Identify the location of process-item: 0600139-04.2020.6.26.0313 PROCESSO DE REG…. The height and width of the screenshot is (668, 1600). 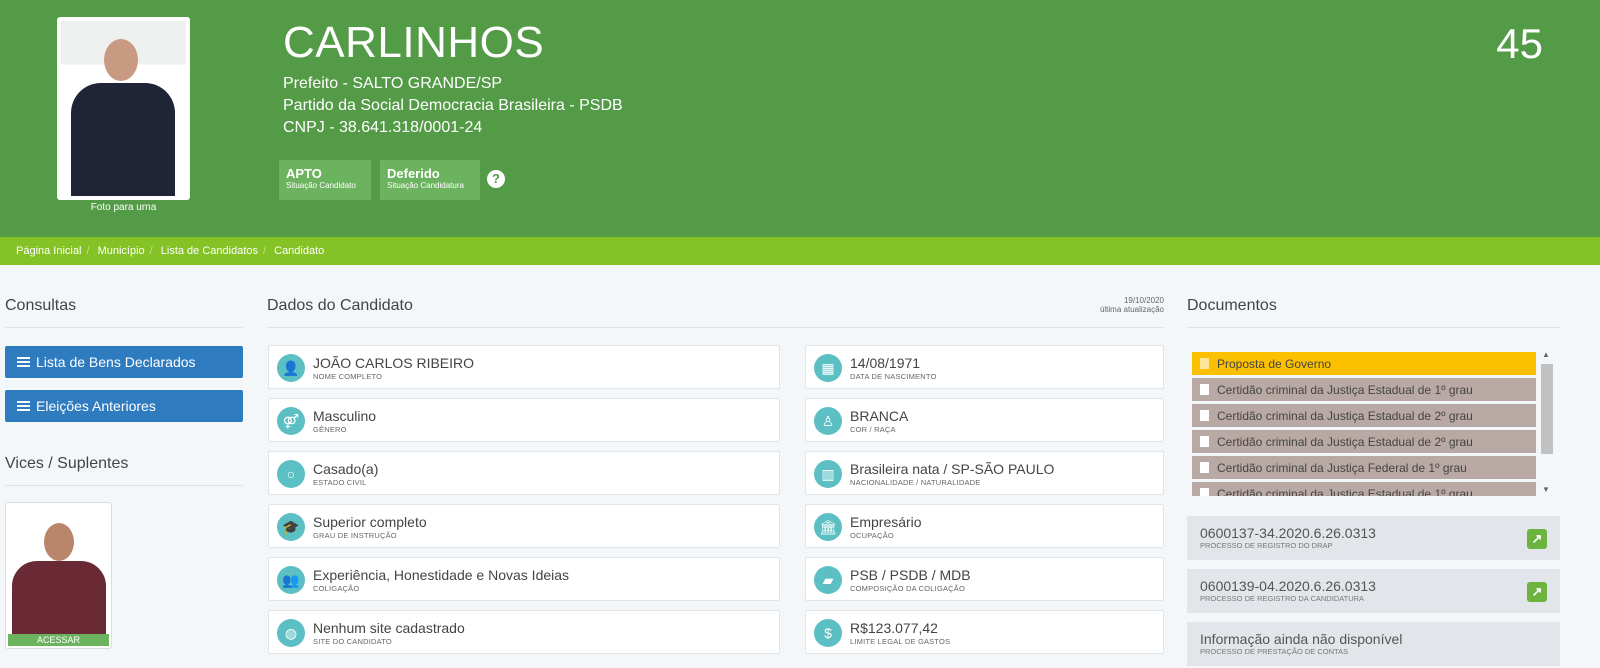
(1373, 591).